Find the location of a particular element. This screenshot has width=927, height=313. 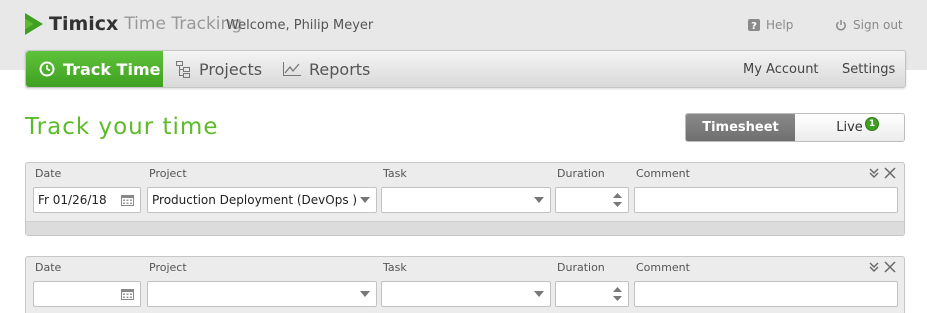

date-field: Fr 01/26/18 is located at coordinates (87, 200).